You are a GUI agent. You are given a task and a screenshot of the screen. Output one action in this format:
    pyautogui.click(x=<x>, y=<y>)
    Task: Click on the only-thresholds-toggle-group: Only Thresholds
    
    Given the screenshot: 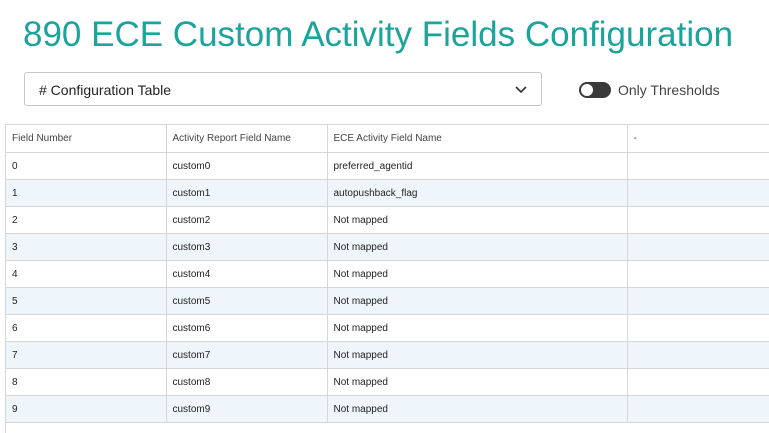 What is the action you would take?
    pyautogui.click(x=649, y=90)
    